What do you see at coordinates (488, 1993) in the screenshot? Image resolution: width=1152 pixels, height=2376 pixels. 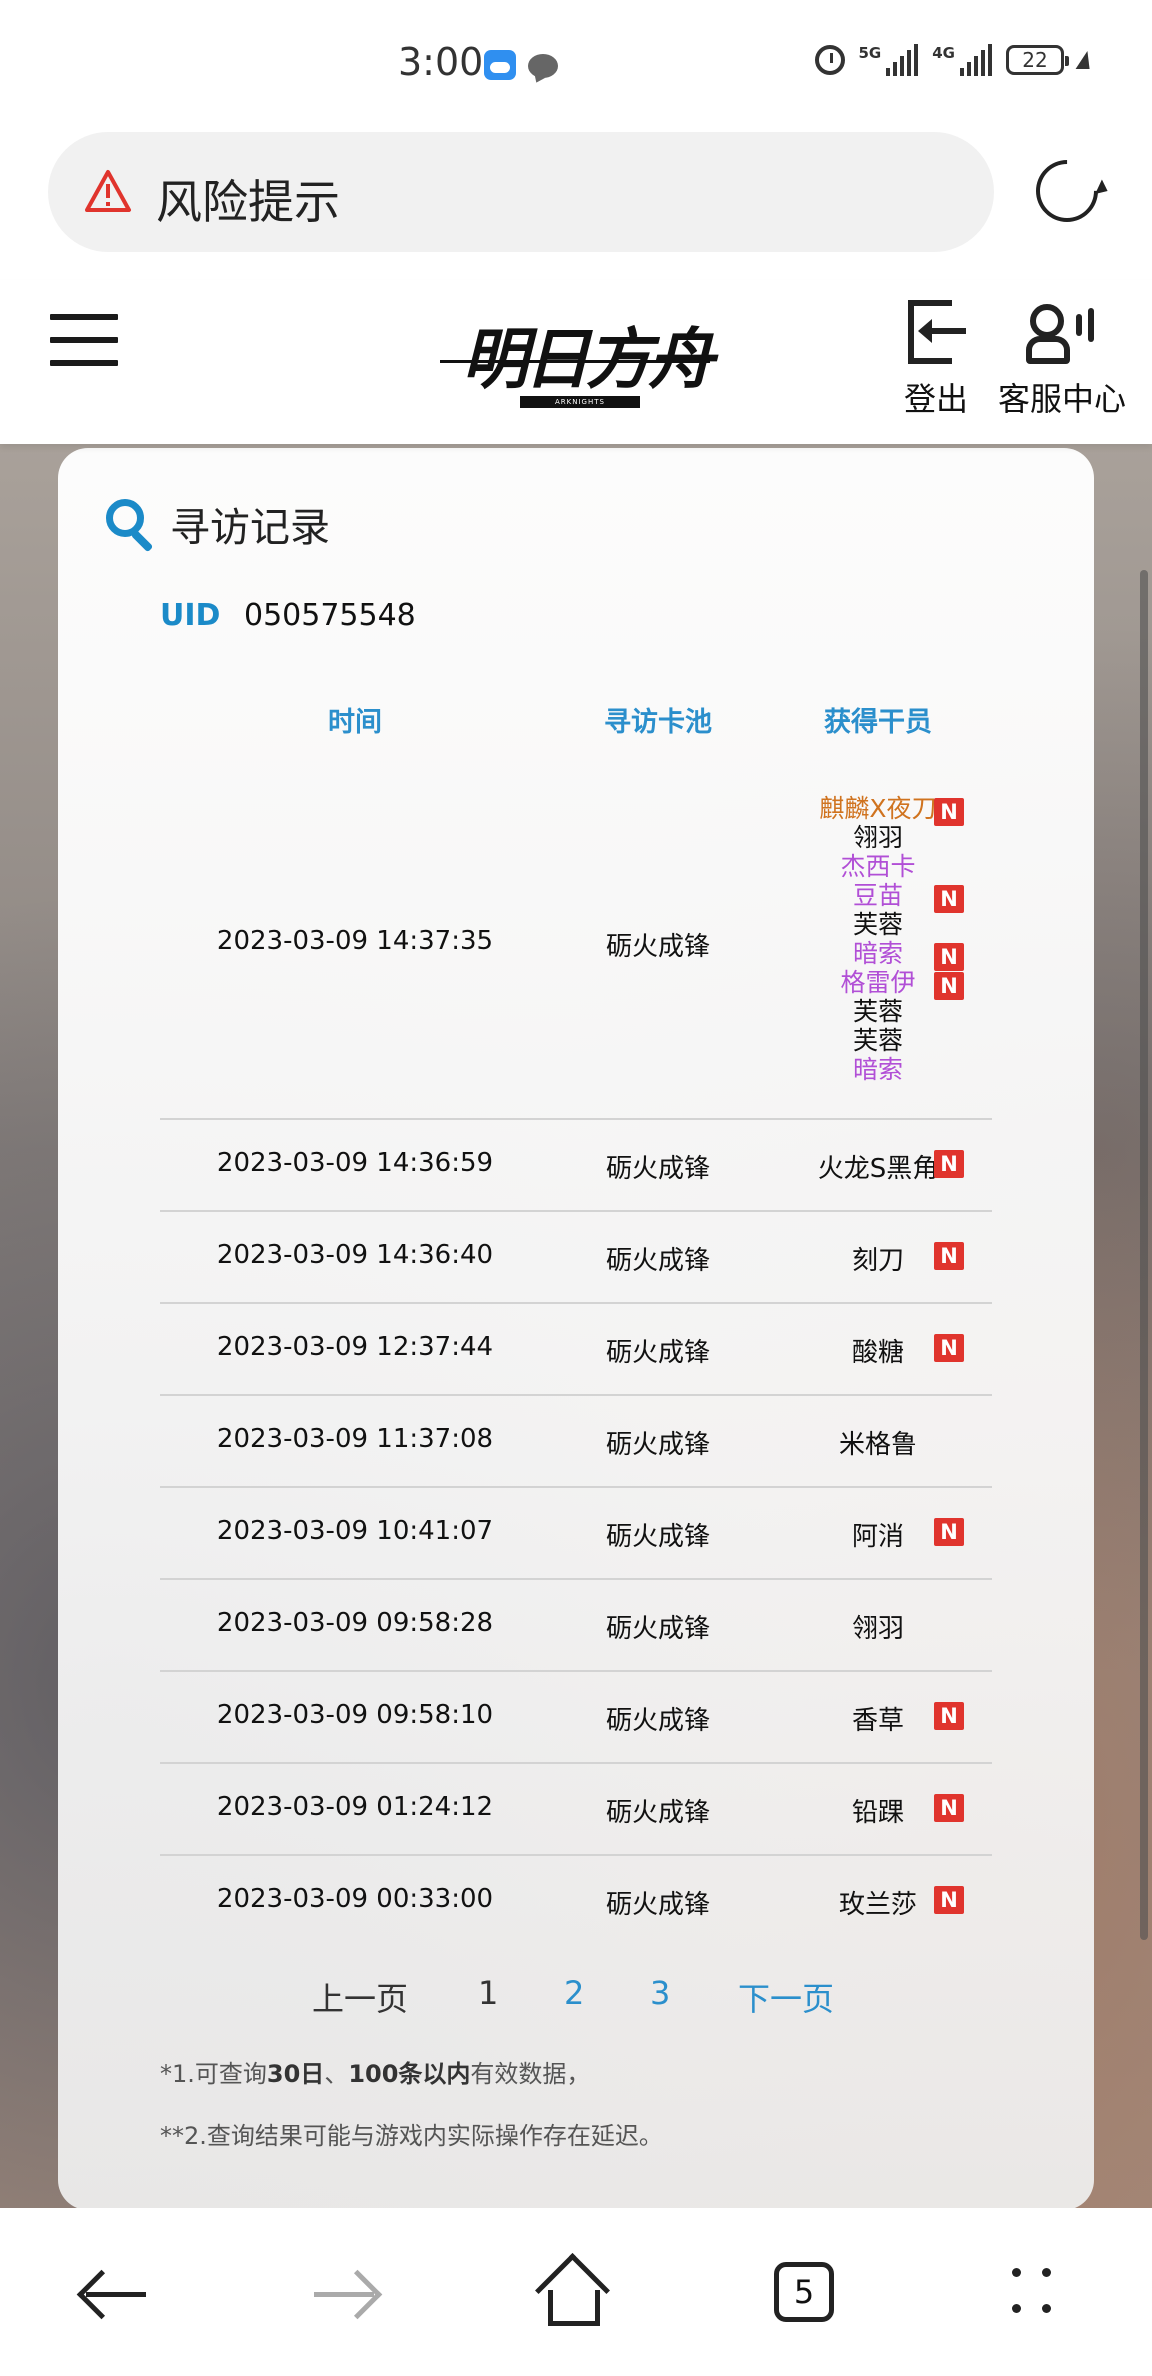 I see `page-1-button: 1` at bounding box center [488, 1993].